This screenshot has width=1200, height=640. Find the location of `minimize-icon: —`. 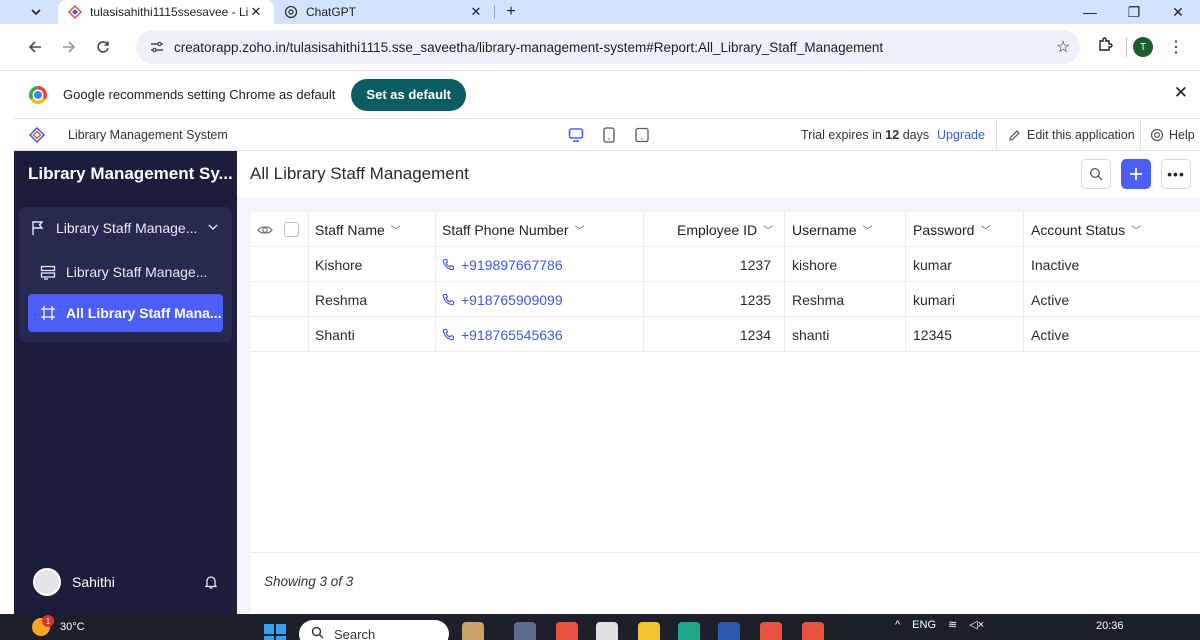

minimize-icon: — is located at coordinates (1090, 12).